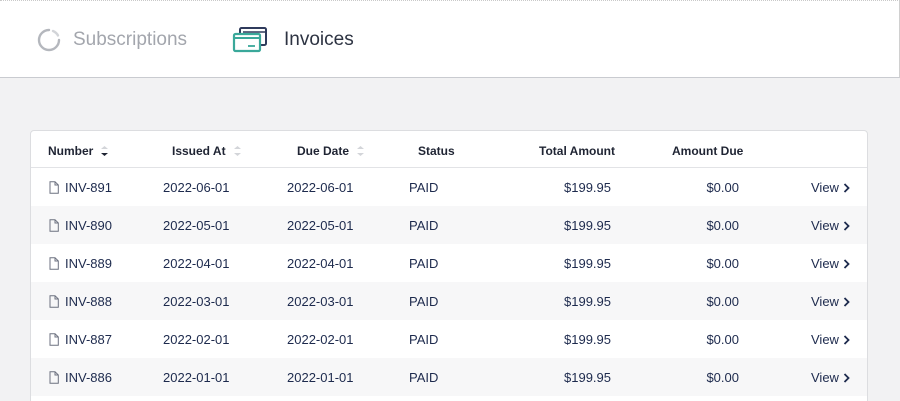 The width and height of the screenshot is (900, 401). What do you see at coordinates (71, 151) in the screenshot?
I see `column-header-label: Number` at bounding box center [71, 151].